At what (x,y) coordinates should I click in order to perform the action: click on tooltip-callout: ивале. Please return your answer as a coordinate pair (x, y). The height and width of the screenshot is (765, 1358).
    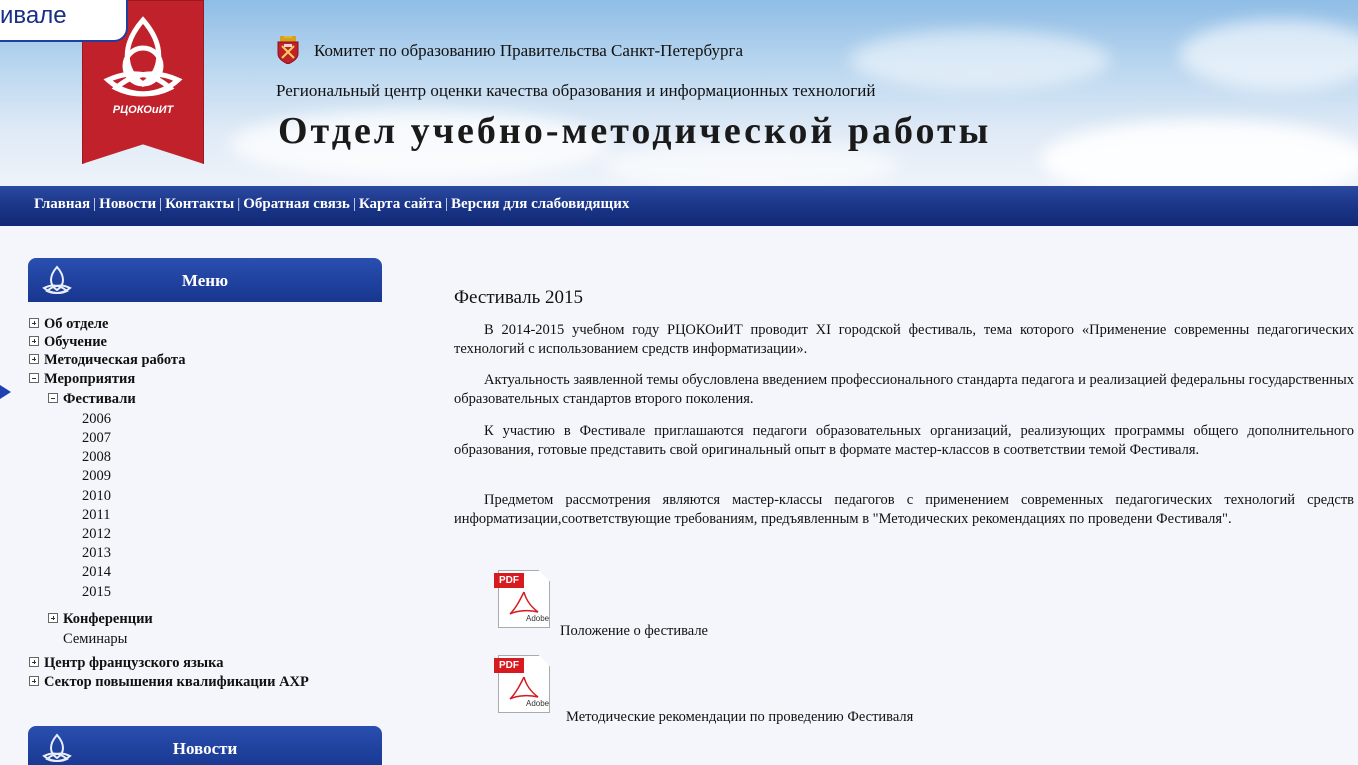
    Looking at the image, I should click on (64, 21).